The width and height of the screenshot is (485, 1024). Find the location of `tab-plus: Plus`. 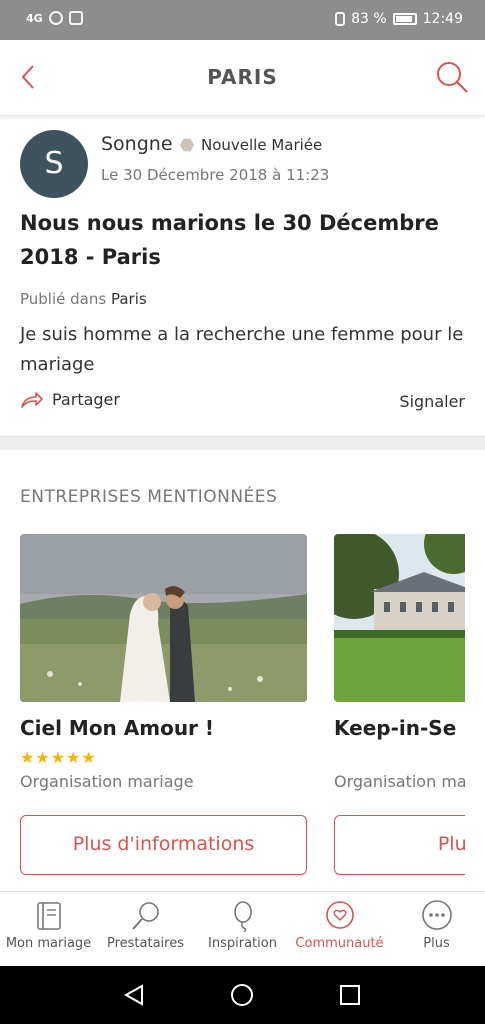

tab-plus: Plus is located at coordinates (436, 929).